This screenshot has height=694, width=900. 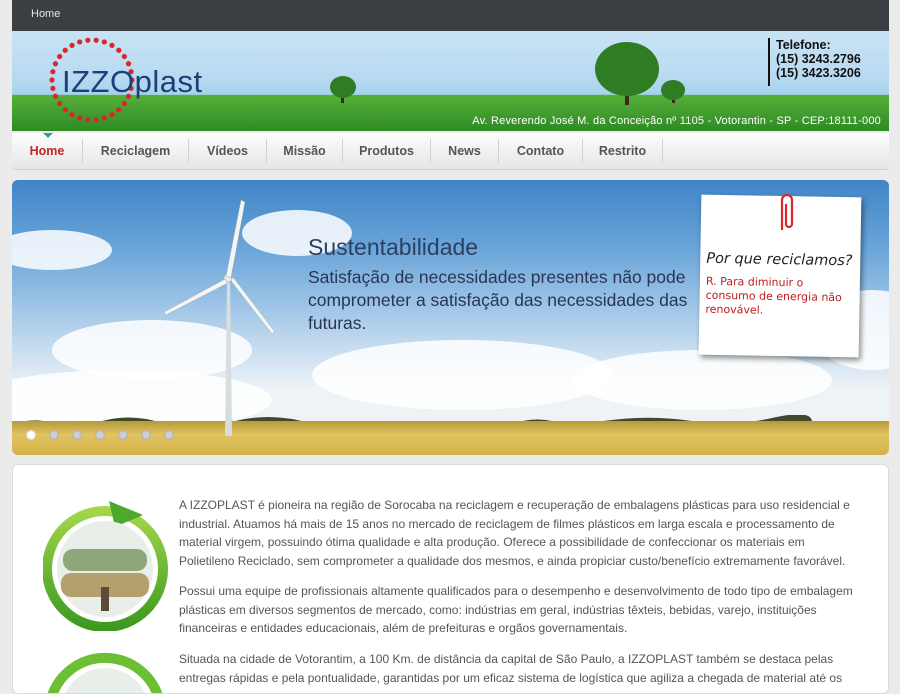 I want to click on nav-restrito: Restrito, so click(x=622, y=151).